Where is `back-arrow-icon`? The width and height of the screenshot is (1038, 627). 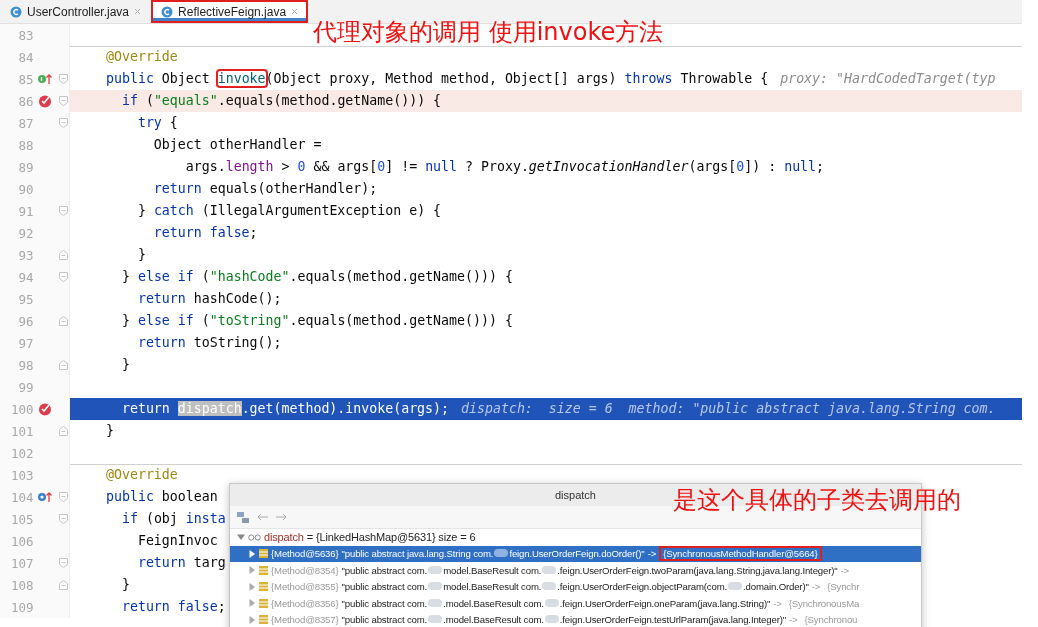 back-arrow-icon is located at coordinates (262, 517).